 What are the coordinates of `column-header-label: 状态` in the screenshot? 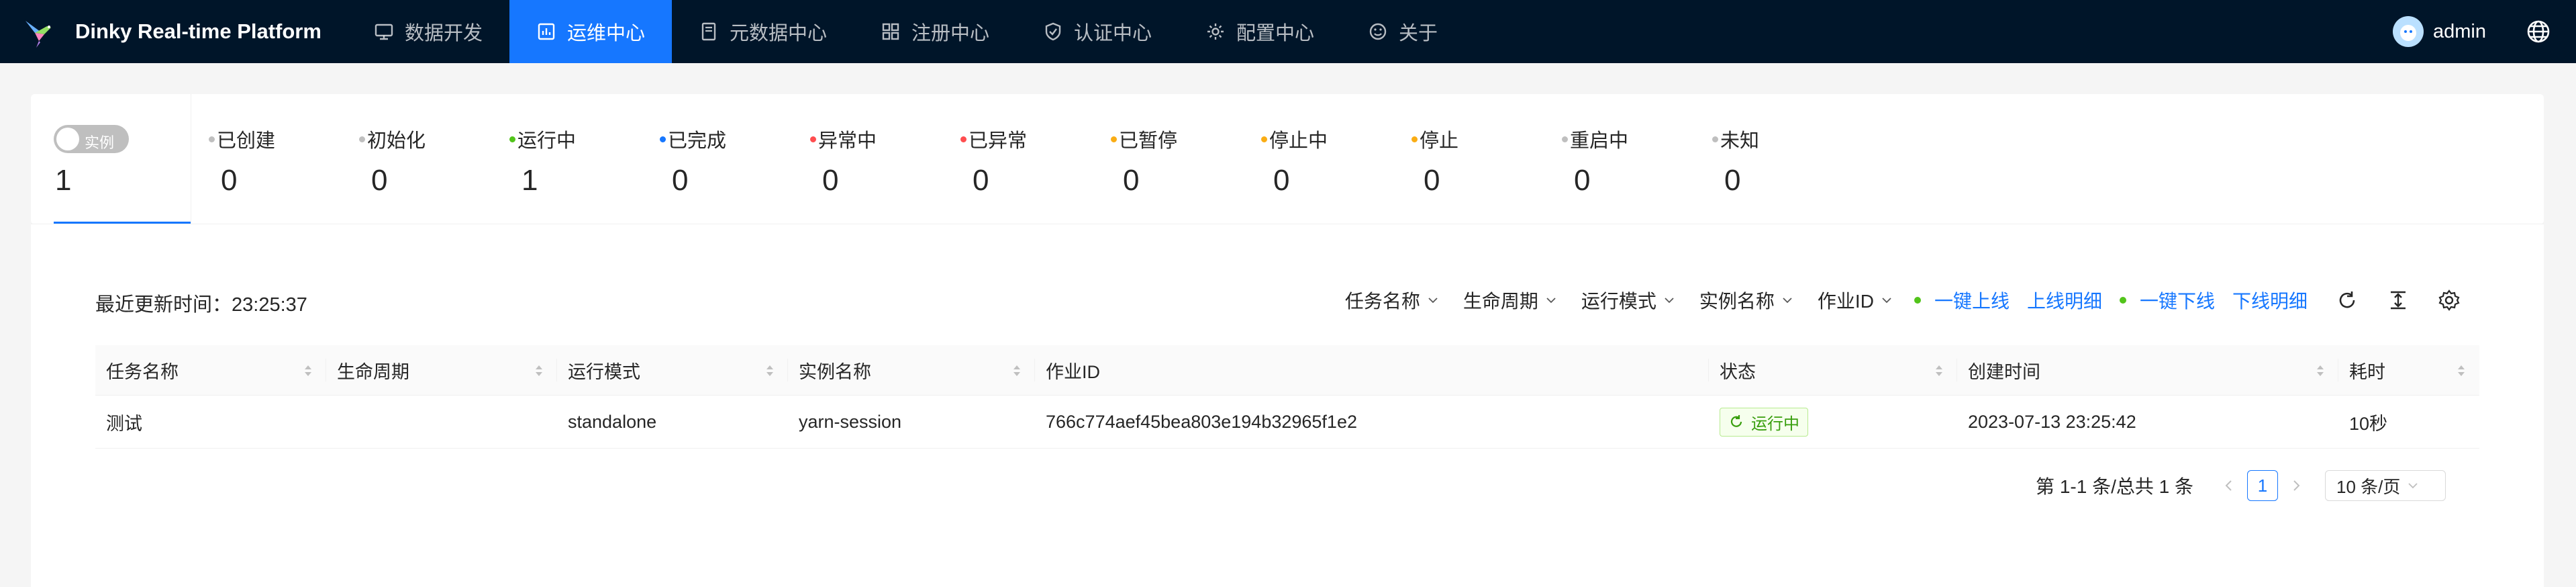 It's located at (1738, 371).